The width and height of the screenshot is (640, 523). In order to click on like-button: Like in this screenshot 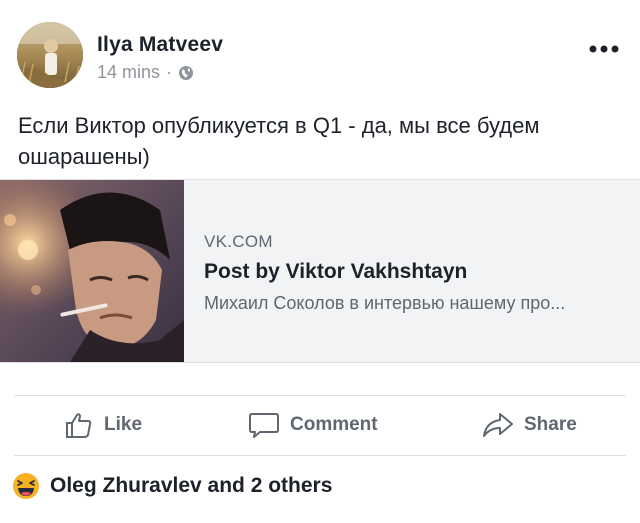, I will do `click(103, 425)`.